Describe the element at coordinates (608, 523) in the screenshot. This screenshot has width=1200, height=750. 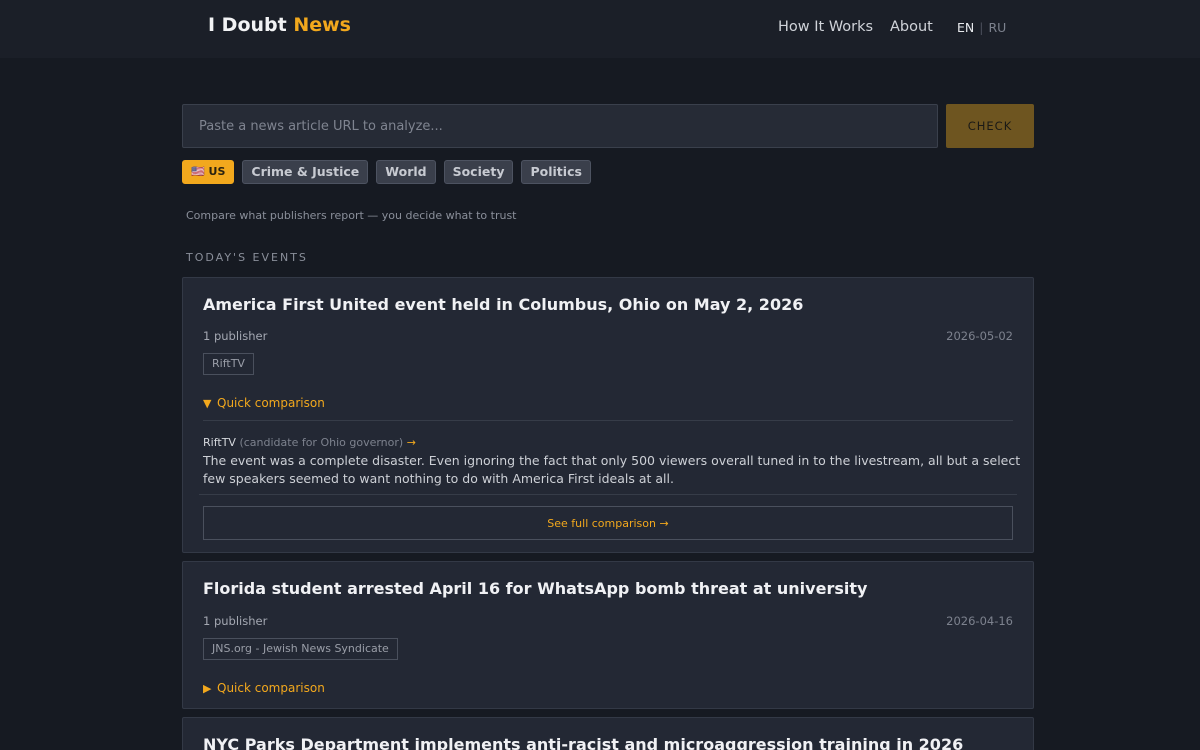
I see `see-full-comparison-button: See full comparison →` at that location.